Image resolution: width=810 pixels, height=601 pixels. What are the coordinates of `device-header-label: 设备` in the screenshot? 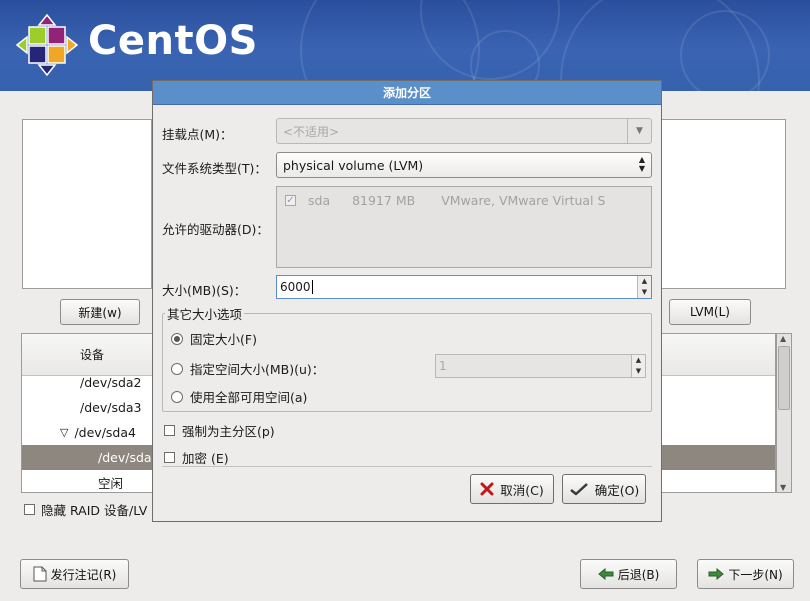 It's located at (92, 355).